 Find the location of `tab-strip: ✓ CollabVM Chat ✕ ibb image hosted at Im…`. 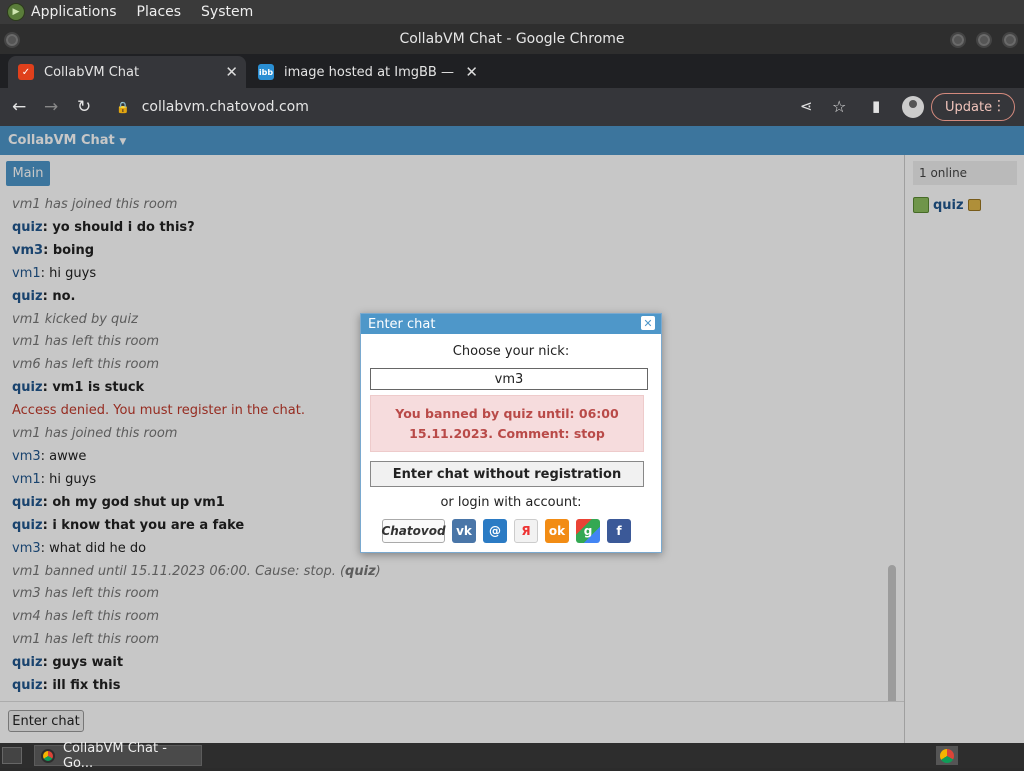

tab-strip: ✓ CollabVM Chat ✕ ibb image hosted at Im… is located at coordinates (512, 96).